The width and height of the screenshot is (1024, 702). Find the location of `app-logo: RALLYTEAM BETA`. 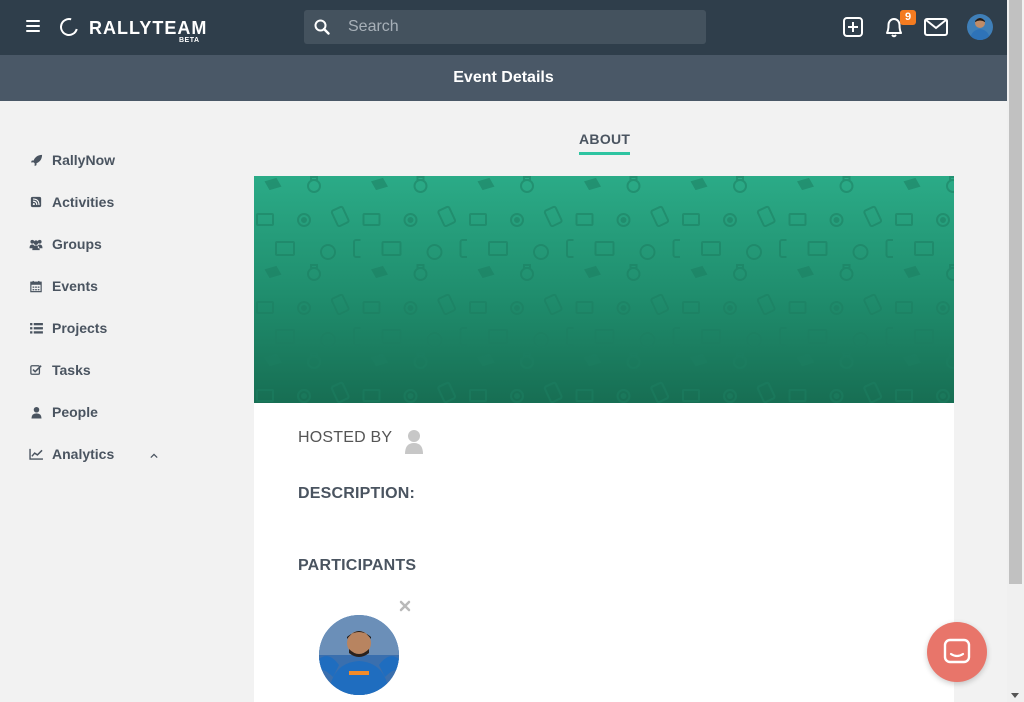

app-logo: RALLYTEAM BETA is located at coordinates (138, 30).